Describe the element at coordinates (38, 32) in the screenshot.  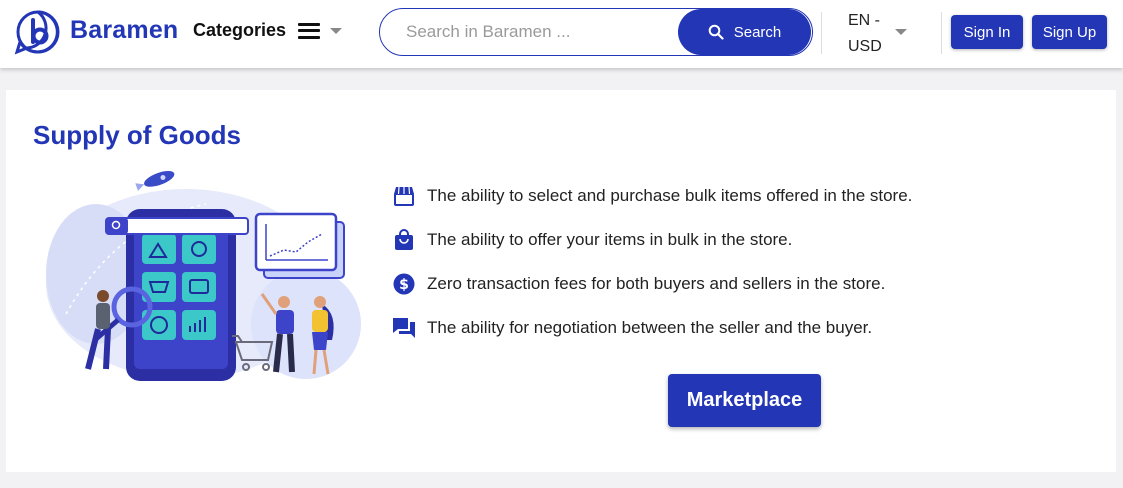
I see `baramen-logo-icon` at that location.